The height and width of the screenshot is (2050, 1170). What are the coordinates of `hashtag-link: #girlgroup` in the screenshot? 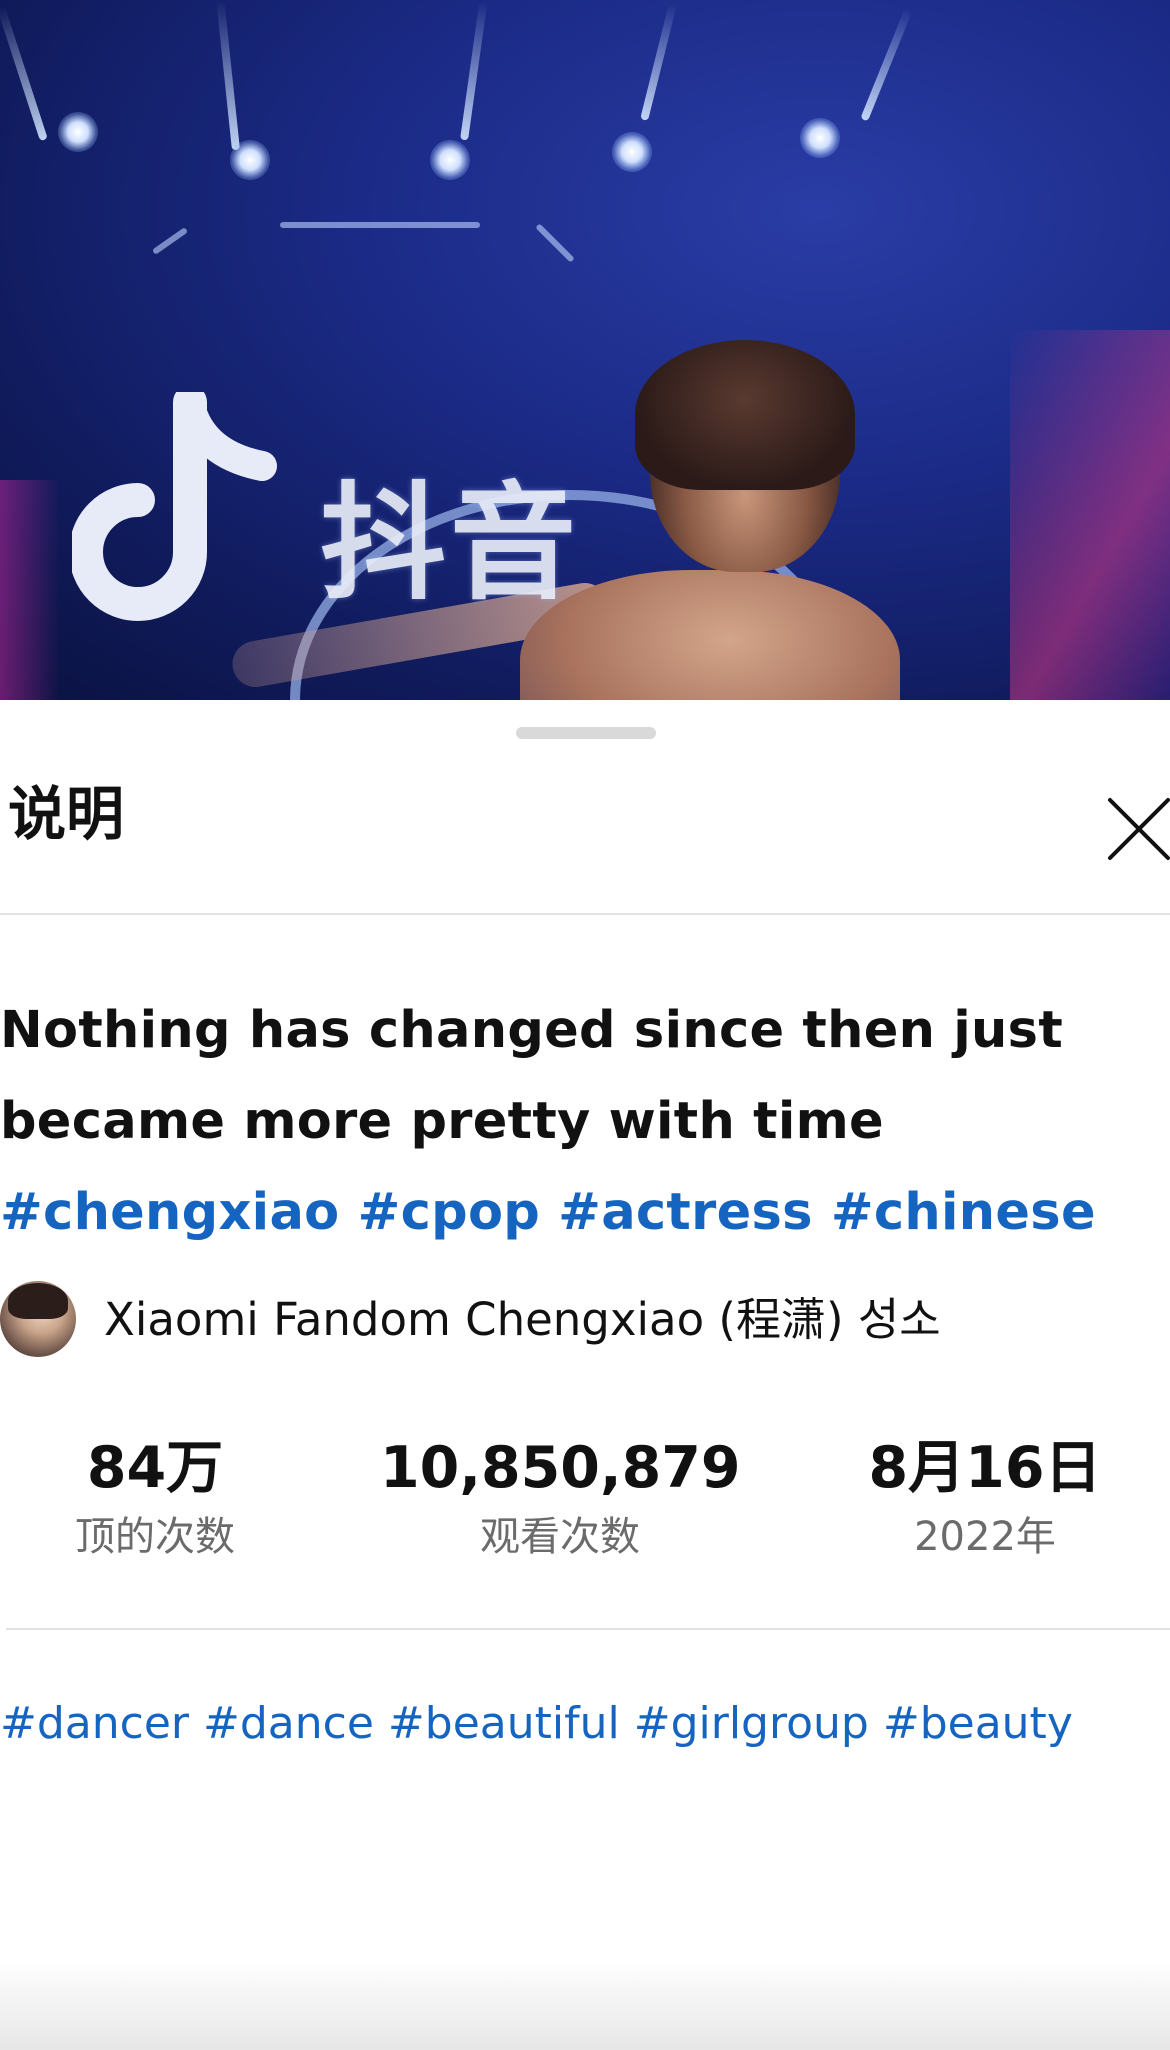 It's located at (751, 1723).